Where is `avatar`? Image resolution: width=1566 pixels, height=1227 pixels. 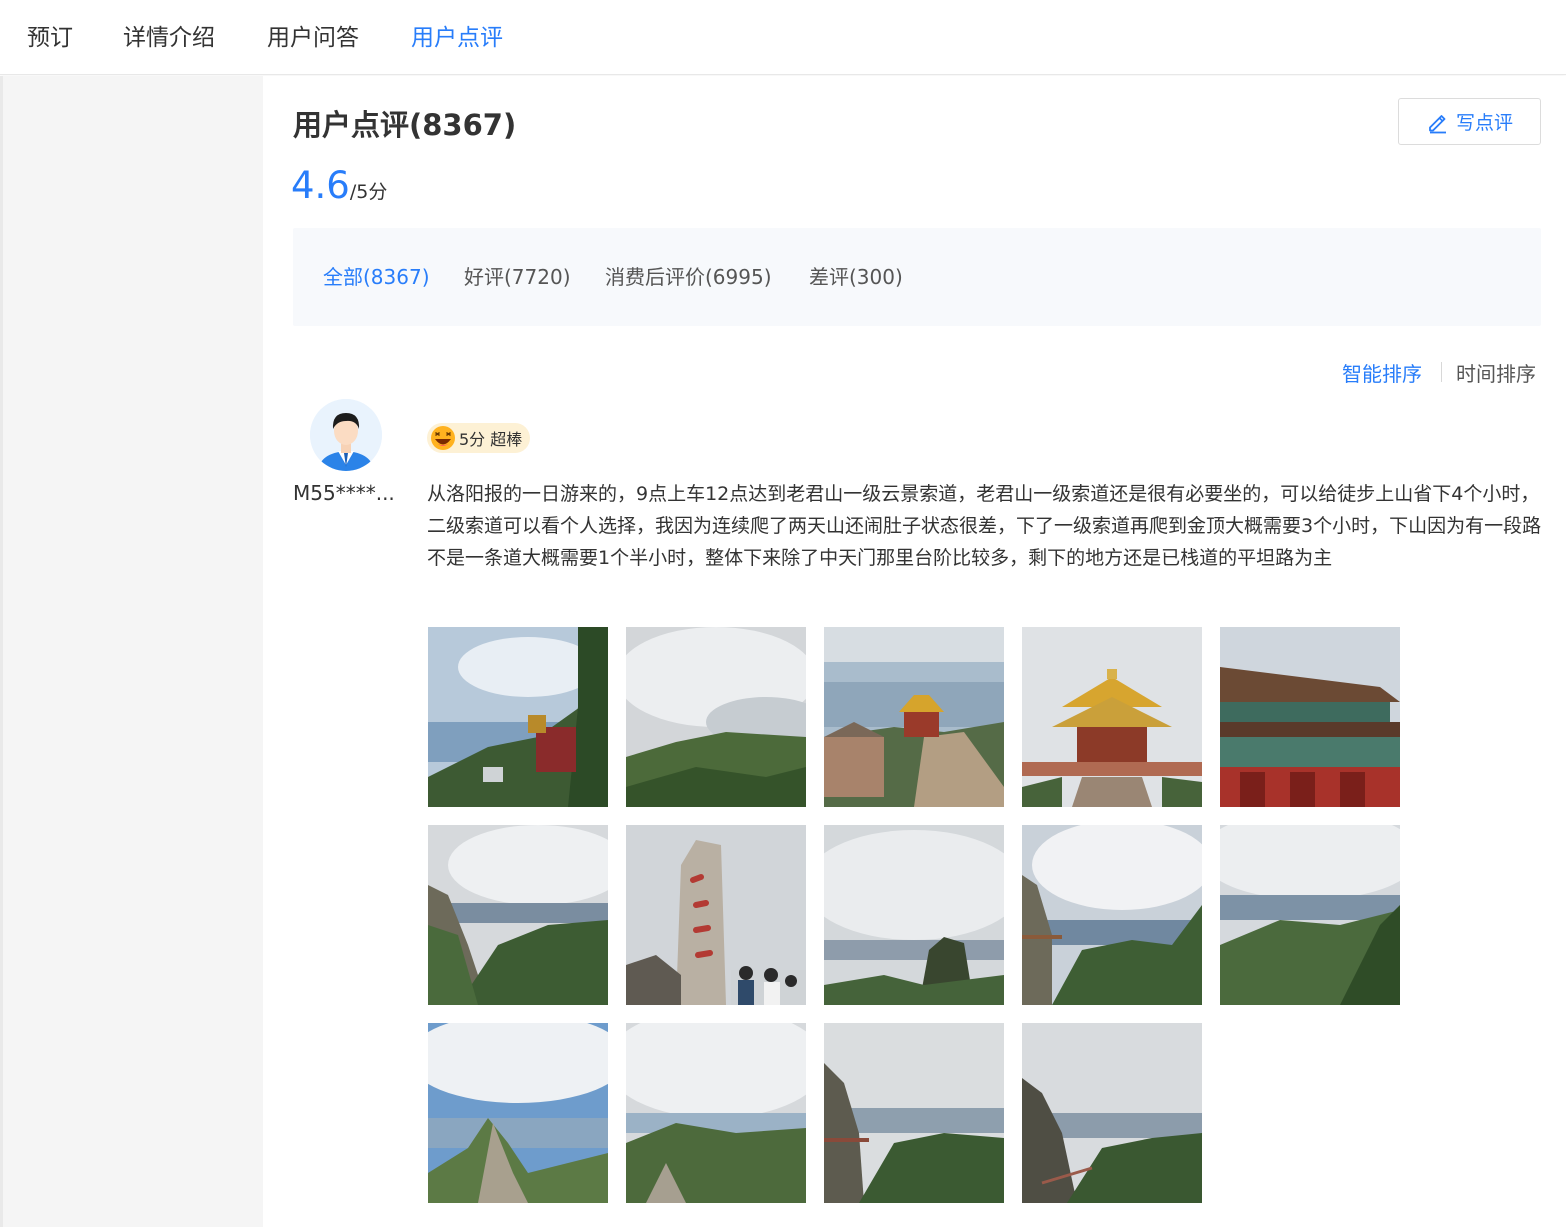
avatar is located at coordinates (346, 435).